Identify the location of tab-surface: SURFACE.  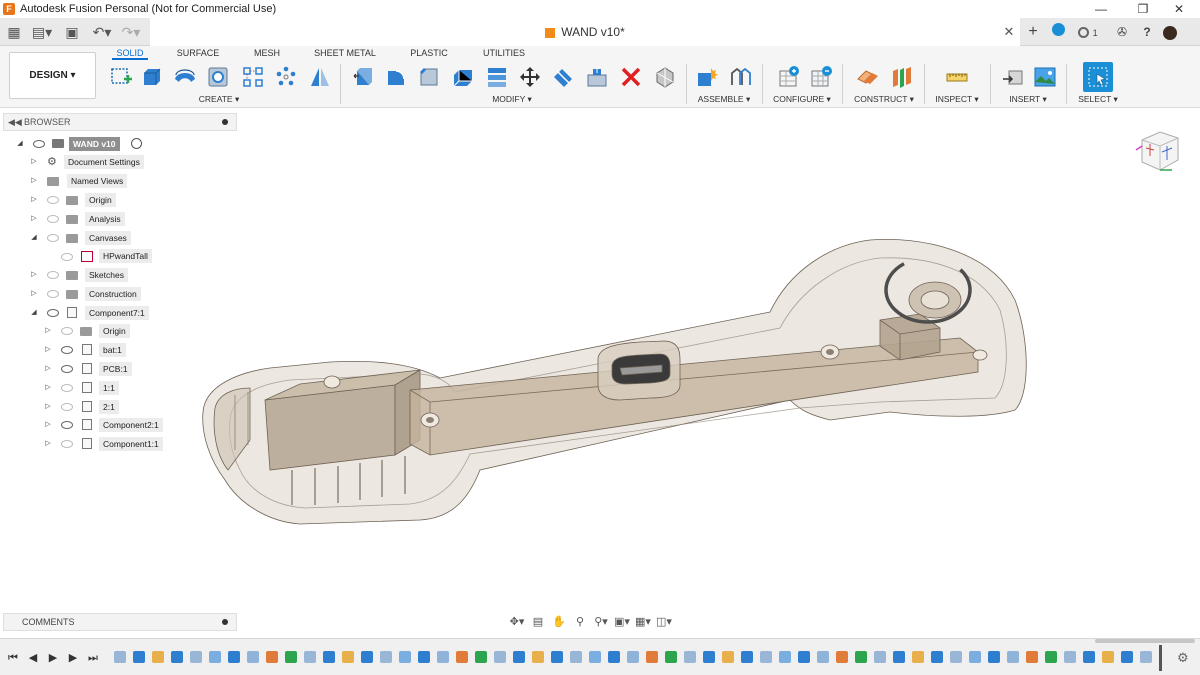
(198, 53).